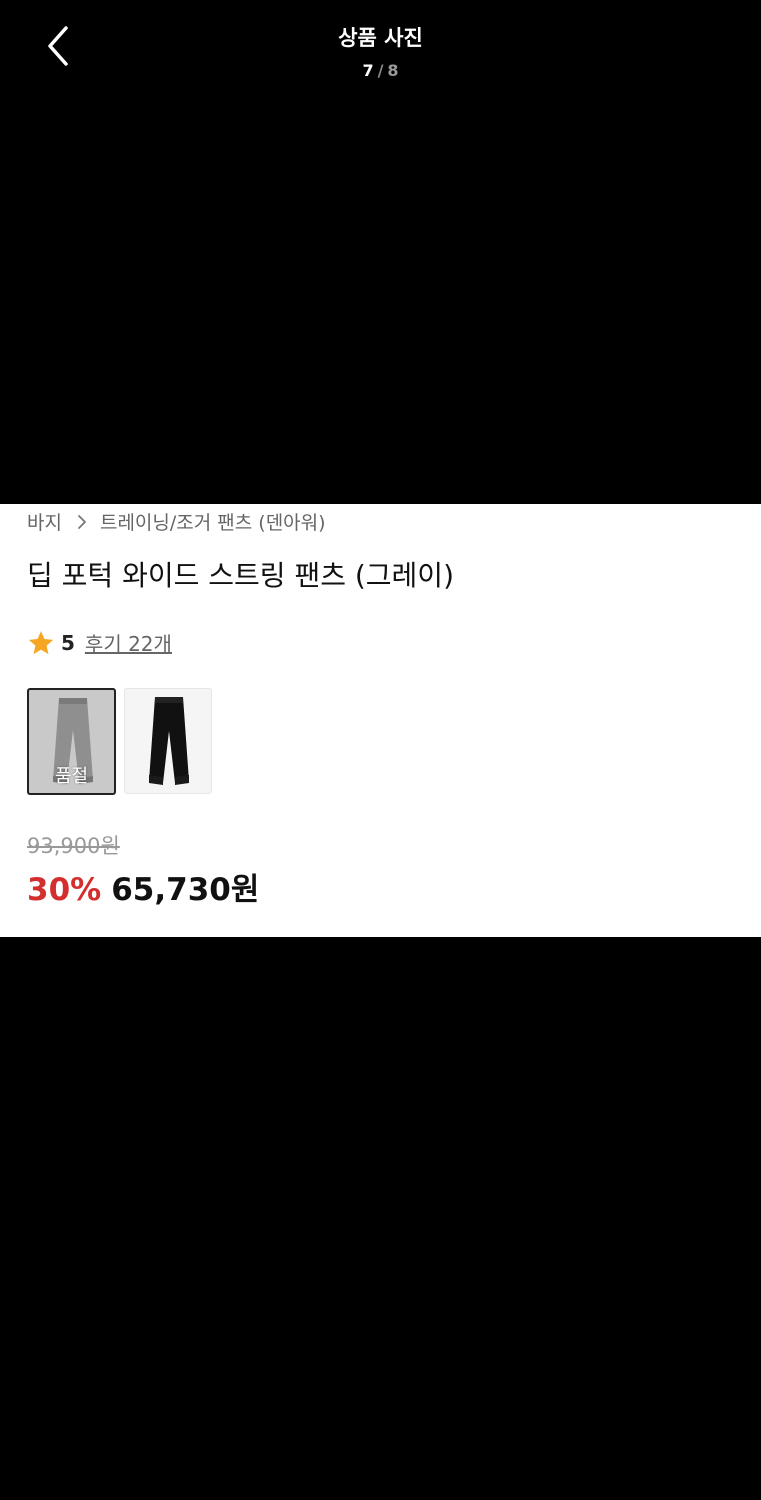  I want to click on chevron-right-icon, so click(82, 521).